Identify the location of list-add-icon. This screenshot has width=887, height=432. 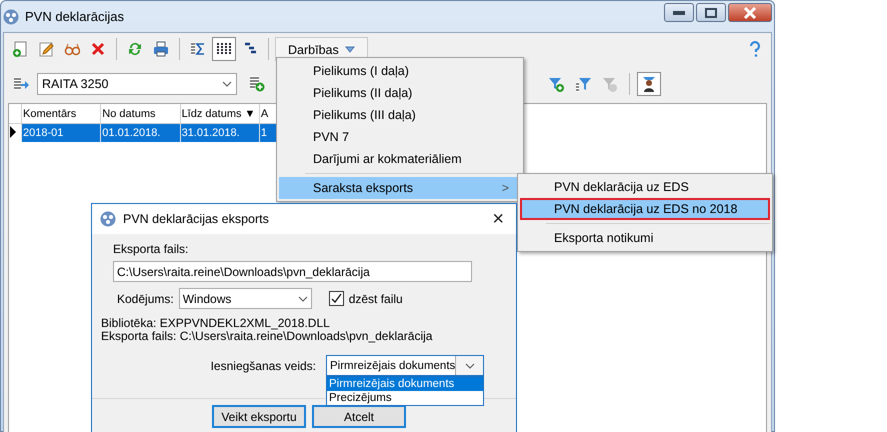
(257, 84).